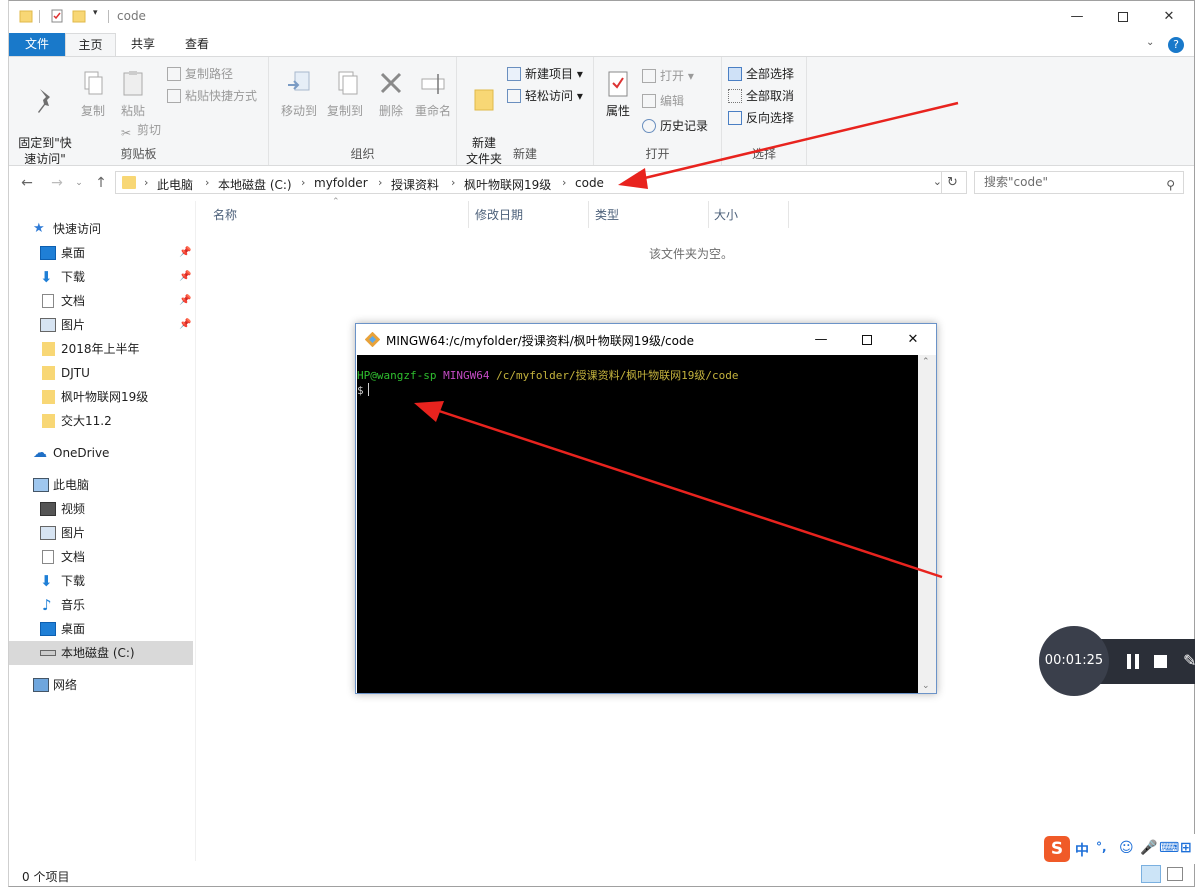 The image size is (1195, 895). I want to click on terminal-close-button: ✕, so click(913, 339).